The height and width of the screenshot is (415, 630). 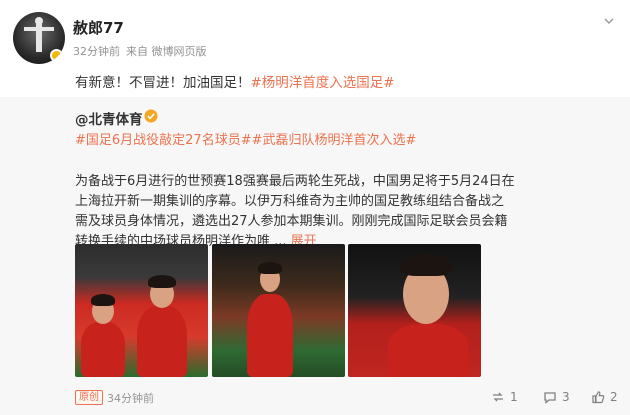 I want to click on chevron-down-icon, so click(x=609, y=21).